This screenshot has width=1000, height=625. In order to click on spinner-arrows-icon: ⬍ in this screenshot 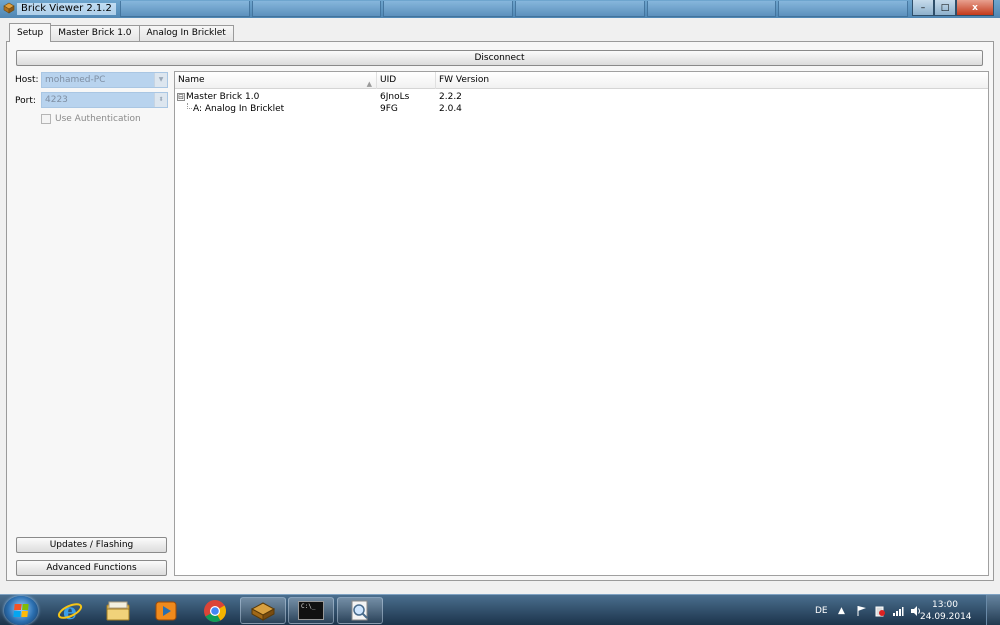, I will do `click(160, 100)`.